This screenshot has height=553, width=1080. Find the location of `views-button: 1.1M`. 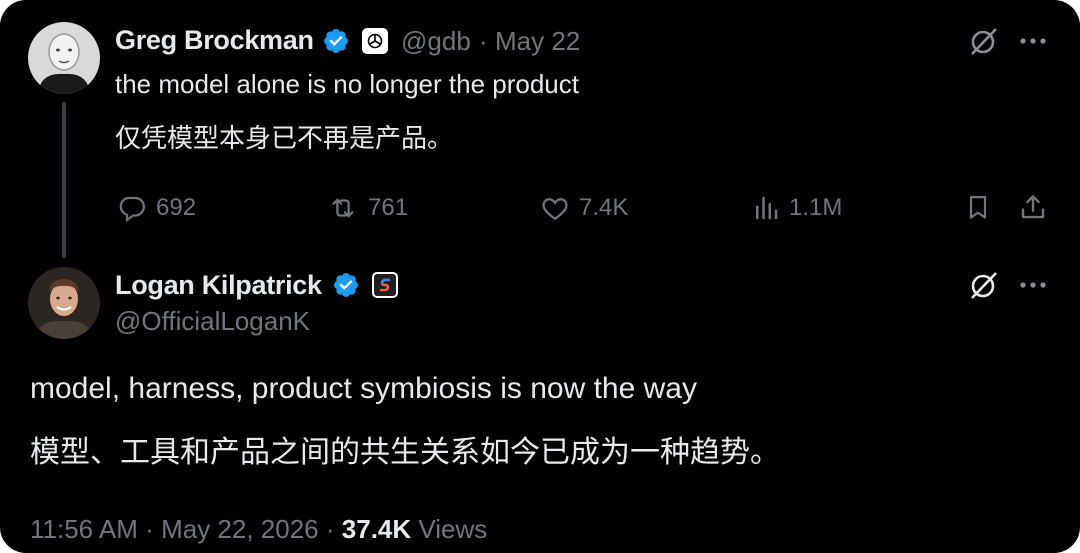

views-button: 1.1M is located at coordinates (796, 208).